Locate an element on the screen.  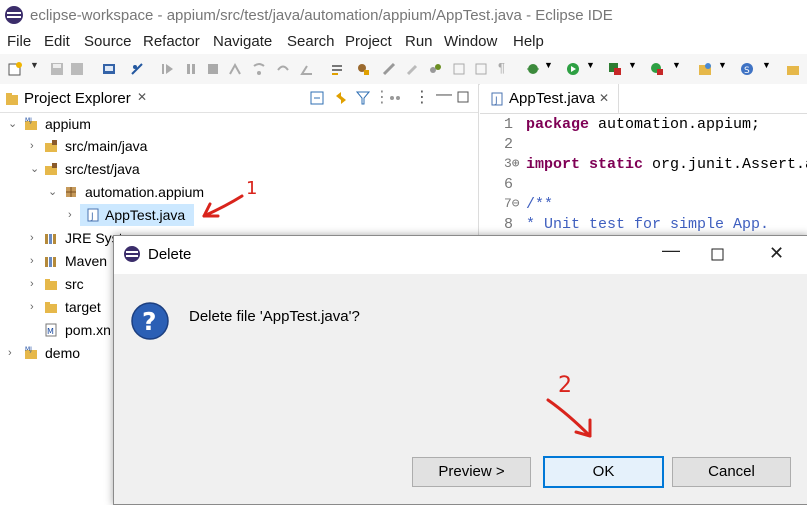
maven-project-icon: MJ is located at coordinates (31, 123).